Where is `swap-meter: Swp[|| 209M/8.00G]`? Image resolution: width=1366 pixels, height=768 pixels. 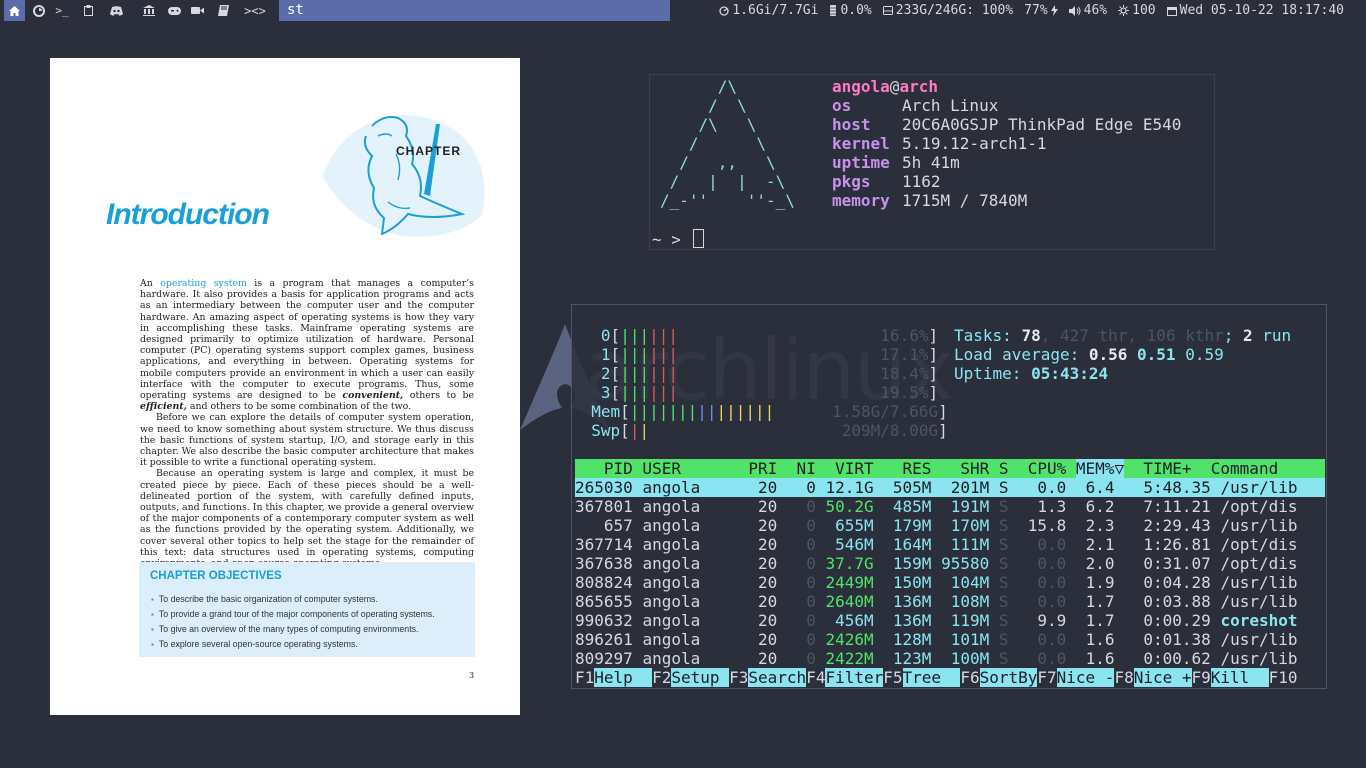
swap-meter: Swp[|| 209M/8.00G] is located at coordinates (769, 430).